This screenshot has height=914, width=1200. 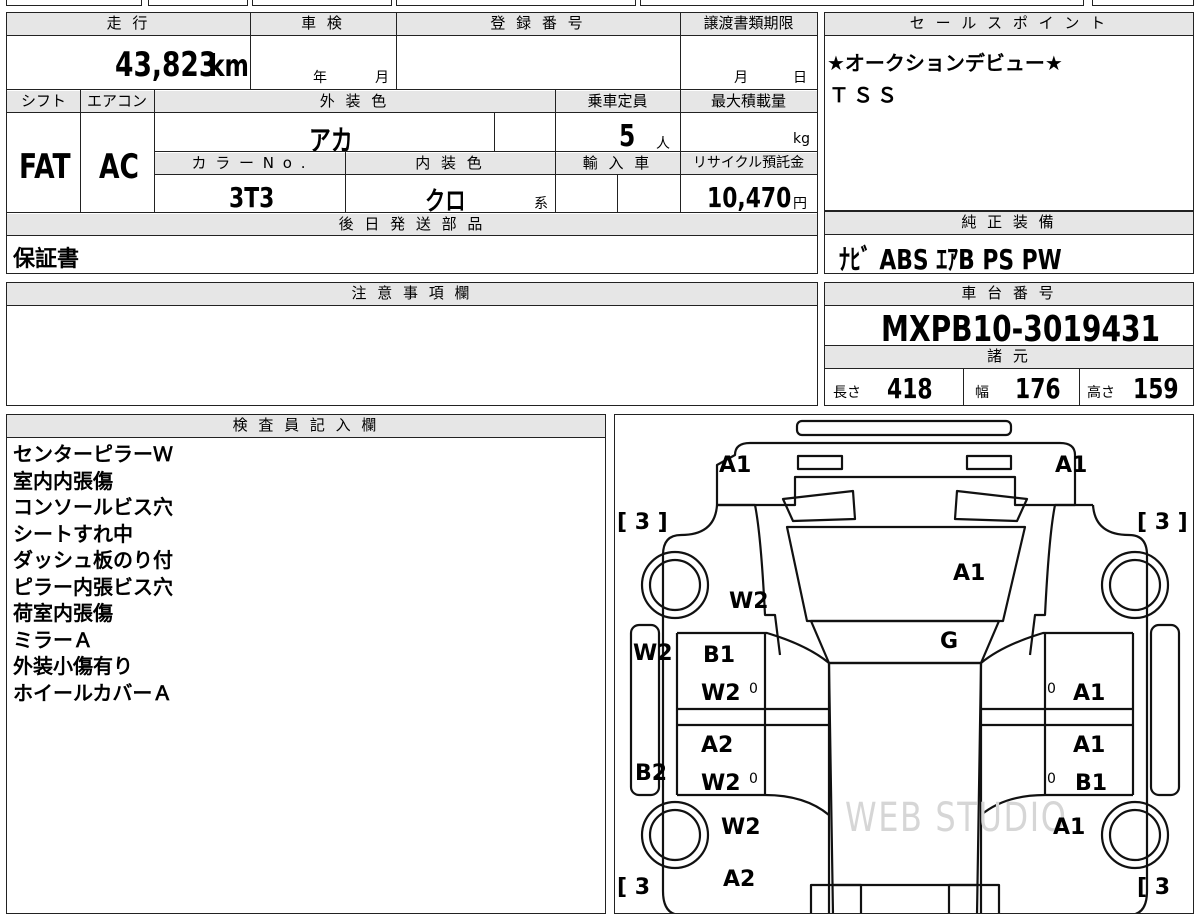 I want to click on sales-point-label: セ ー ル ス ポ イ ン ト, so click(x=1009, y=24).